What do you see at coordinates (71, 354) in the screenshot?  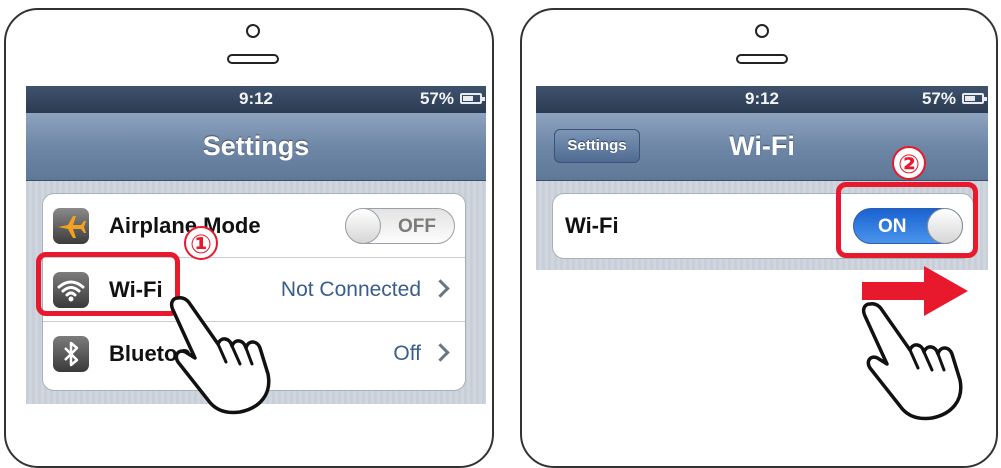 I see `bluetooth-icon` at bounding box center [71, 354].